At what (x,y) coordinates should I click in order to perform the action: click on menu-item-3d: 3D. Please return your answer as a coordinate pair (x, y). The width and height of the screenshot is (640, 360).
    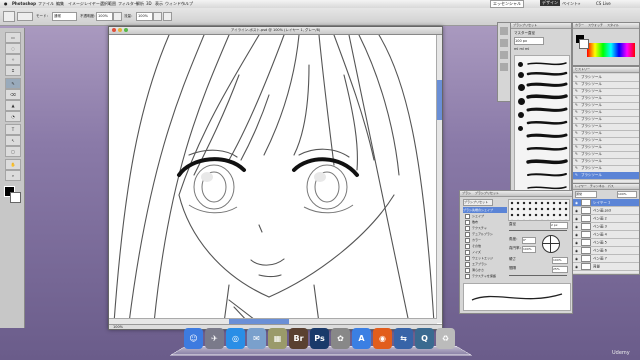
    Looking at the image, I should click on (149, 3).